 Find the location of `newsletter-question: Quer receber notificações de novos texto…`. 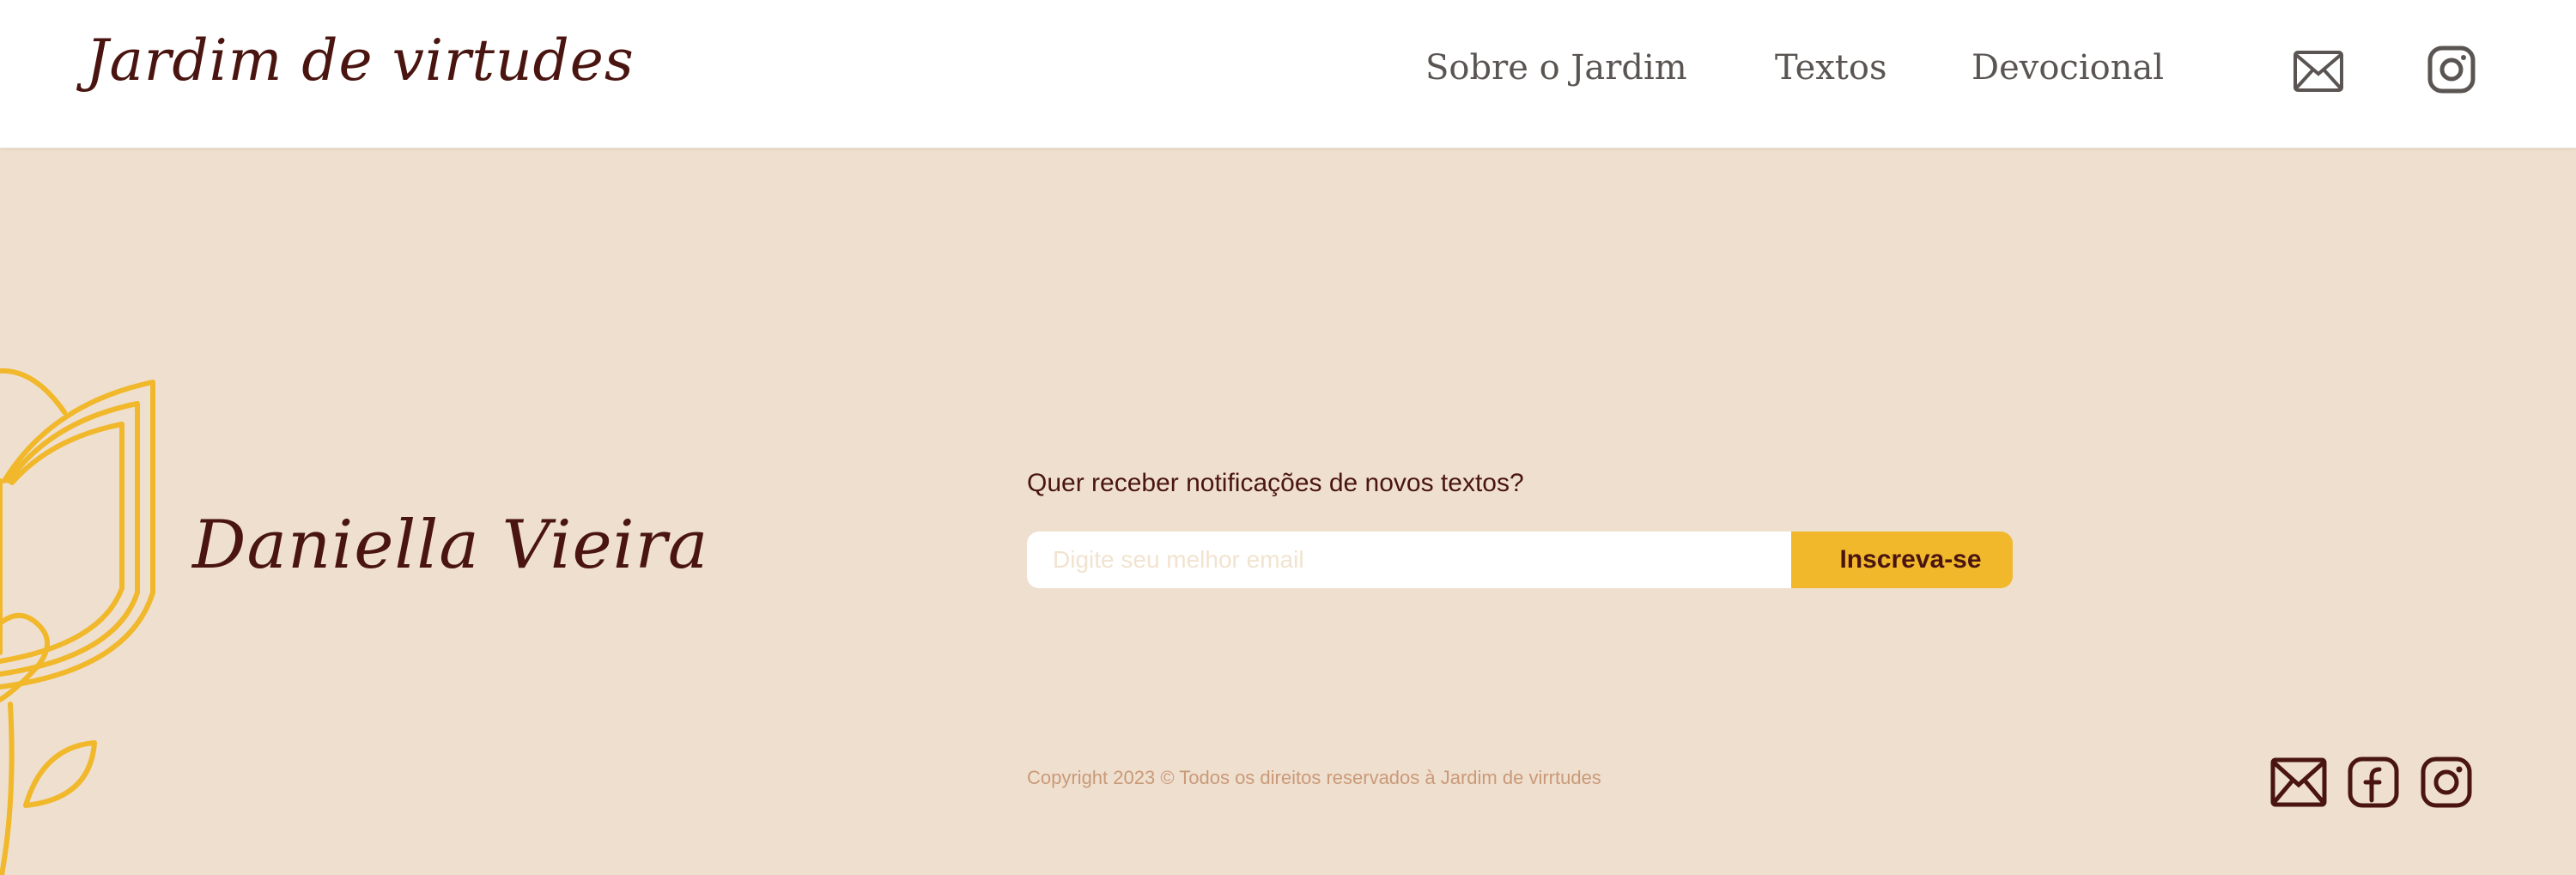

newsletter-question: Quer receber notificações de novos texto… is located at coordinates (1276, 483).